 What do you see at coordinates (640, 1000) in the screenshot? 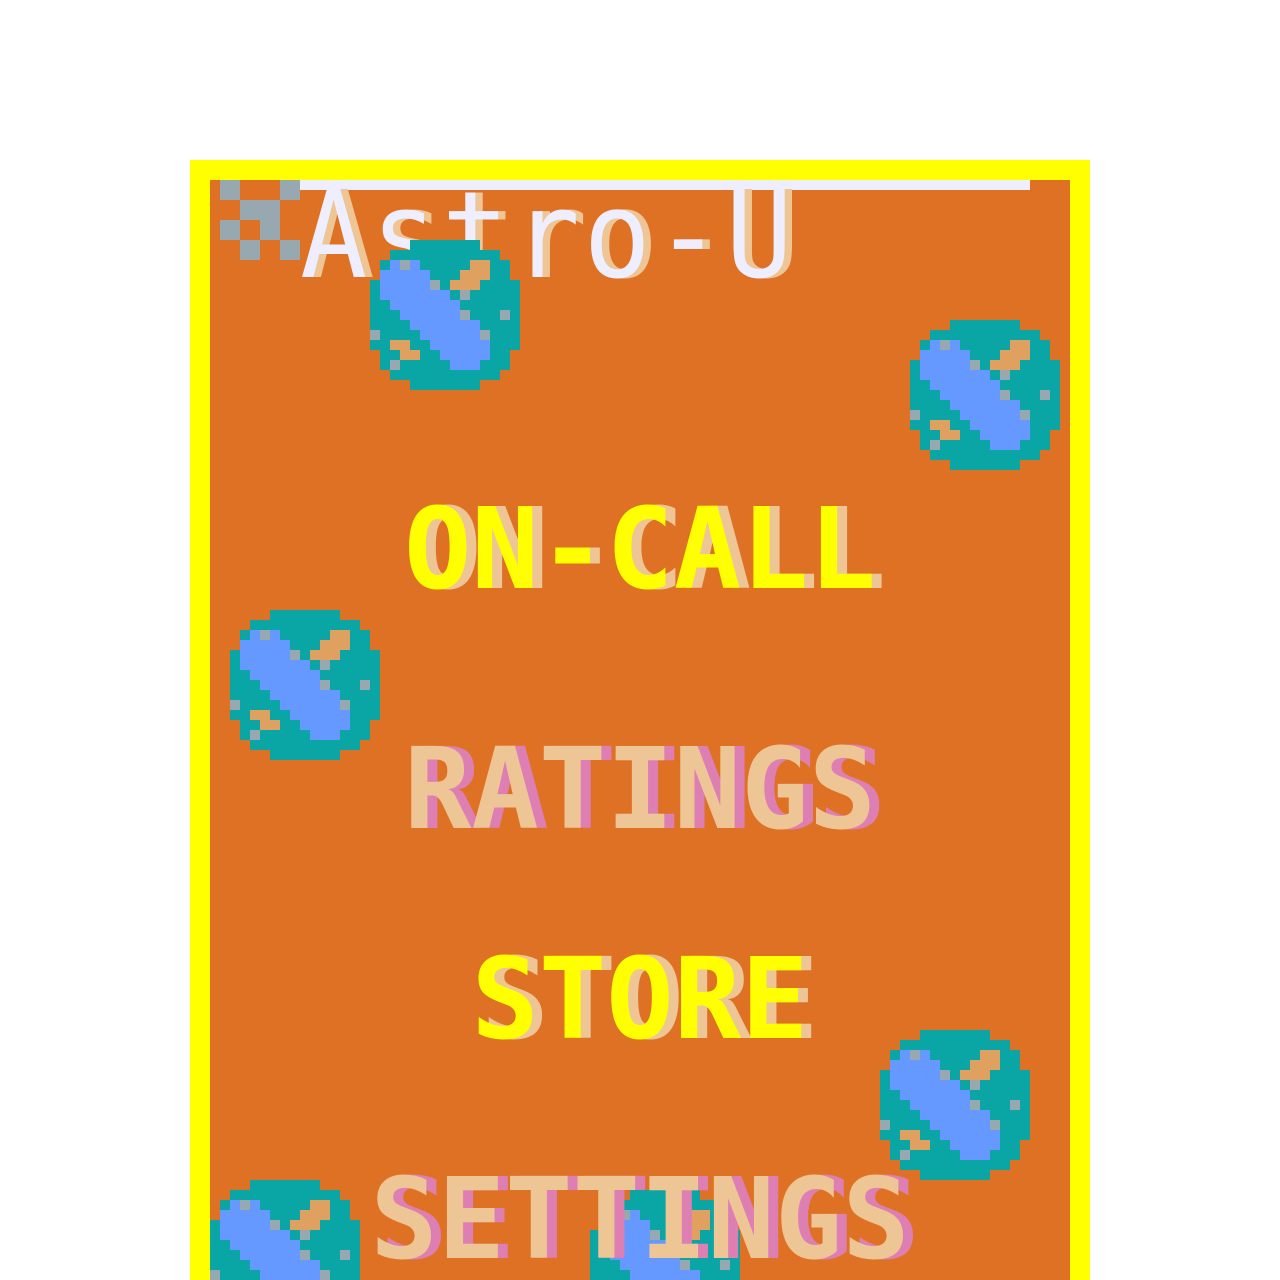
I see `menu-item-store: STORE` at bounding box center [640, 1000].